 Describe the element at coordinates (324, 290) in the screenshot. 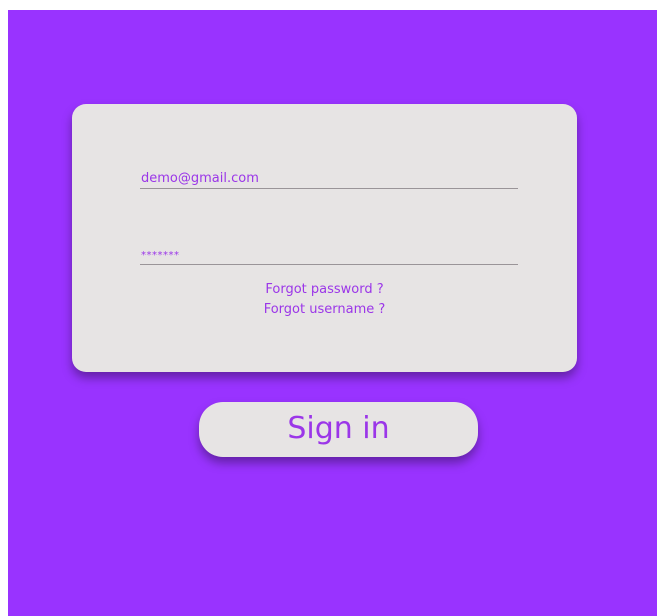

I see `forgot-password-link: Forgot password ?` at that location.